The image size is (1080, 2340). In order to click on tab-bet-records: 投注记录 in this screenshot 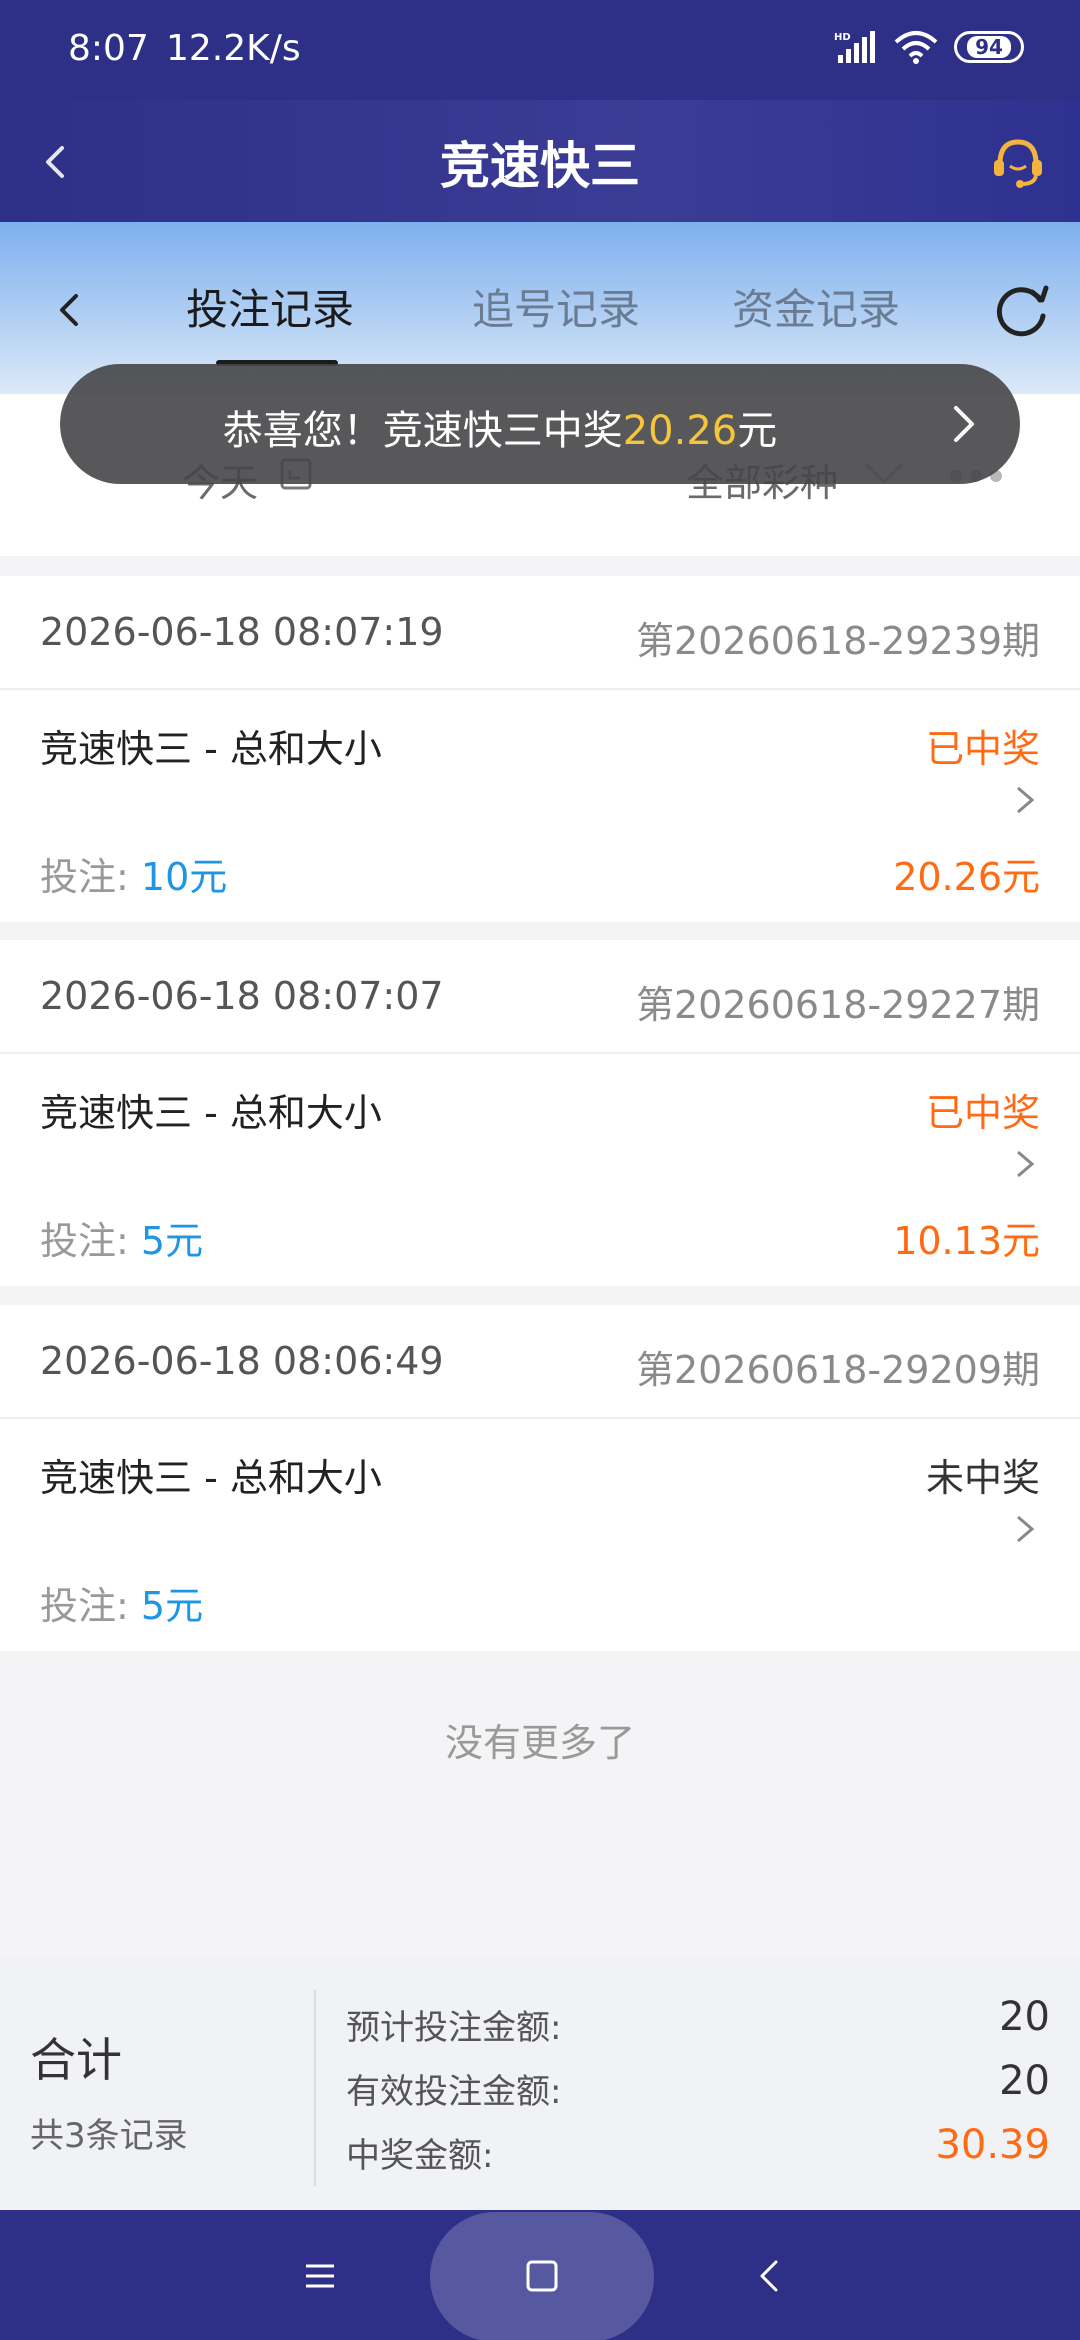, I will do `click(270, 306)`.